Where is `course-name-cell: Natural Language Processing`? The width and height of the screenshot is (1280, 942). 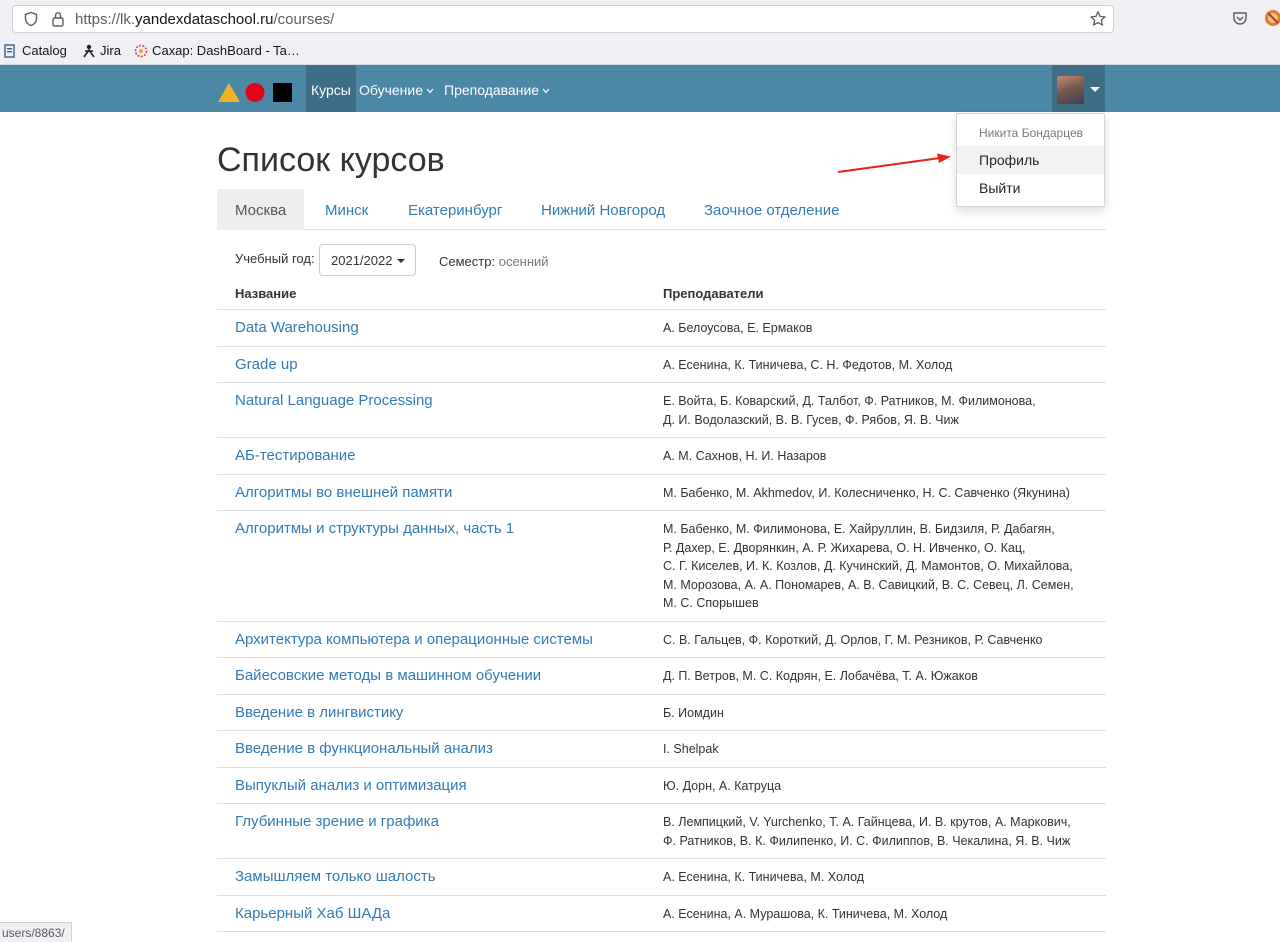 course-name-cell: Natural Language Processing is located at coordinates (431, 410).